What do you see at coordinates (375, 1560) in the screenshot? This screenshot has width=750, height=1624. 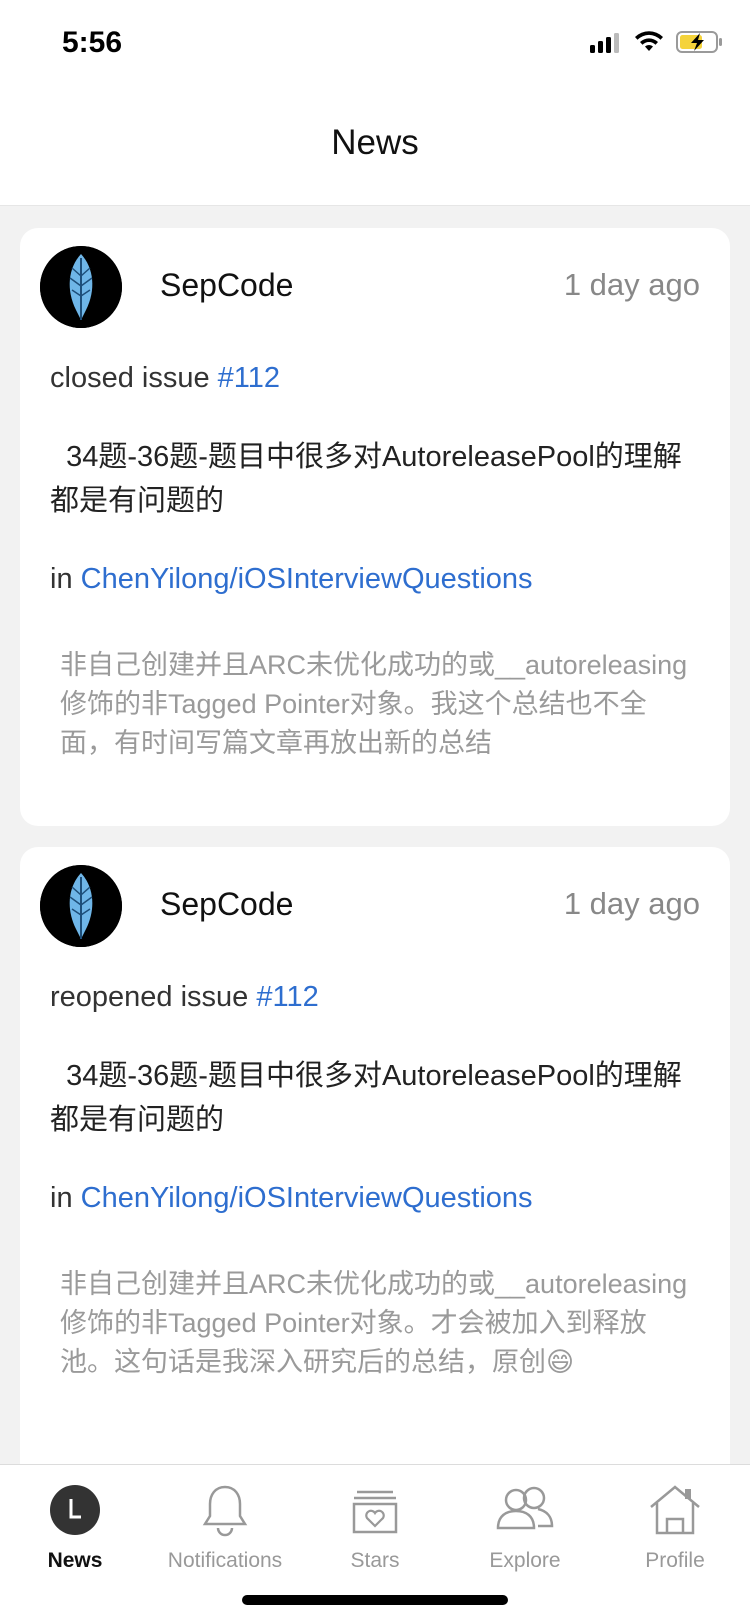 I see `tab-label: Stars` at bounding box center [375, 1560].